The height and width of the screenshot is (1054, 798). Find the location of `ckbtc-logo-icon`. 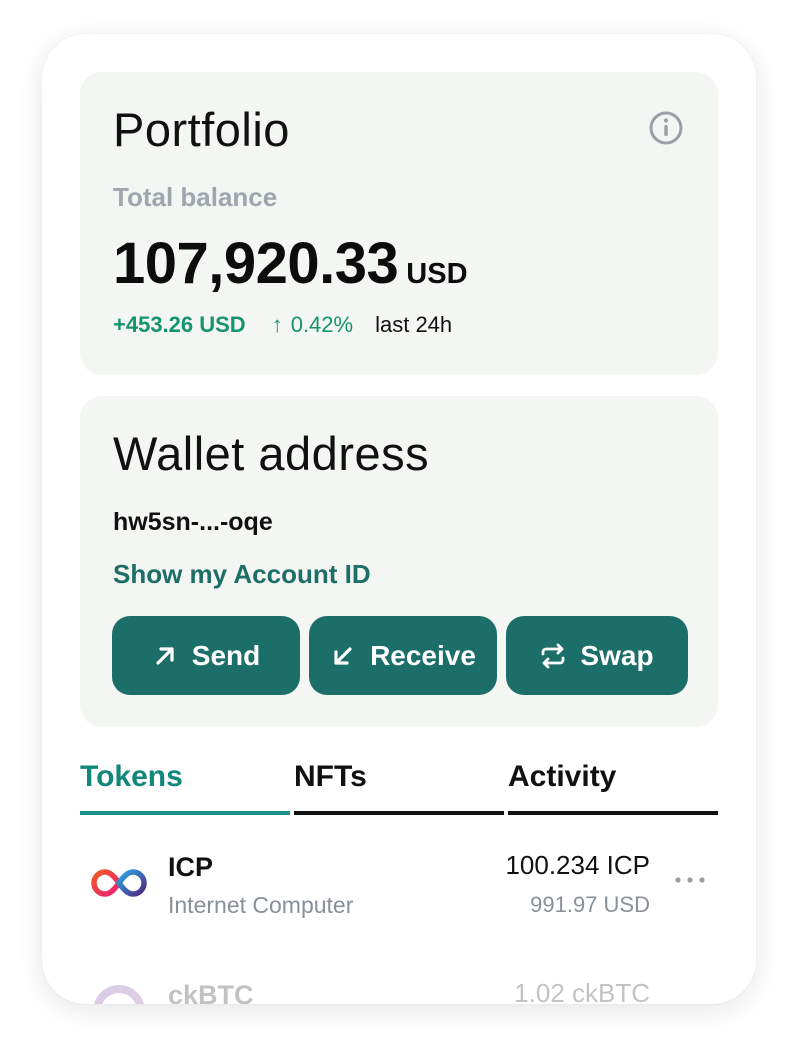

ckbtc-logo-icon is located at coordinates (119, 994).